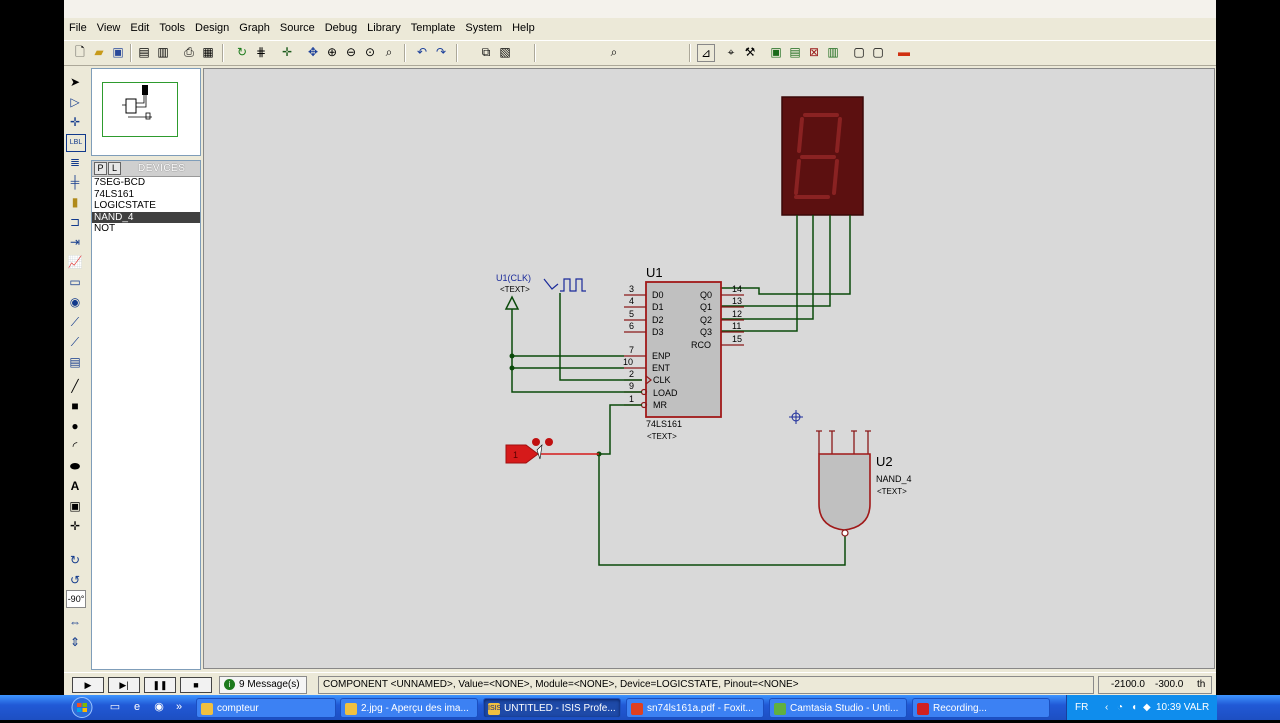 The height and width of the screenshot is (723, 1280). Describe the element at coordinates (731, 52) in the screenshot. I see `search-tag-icon: ⌖` at that location.